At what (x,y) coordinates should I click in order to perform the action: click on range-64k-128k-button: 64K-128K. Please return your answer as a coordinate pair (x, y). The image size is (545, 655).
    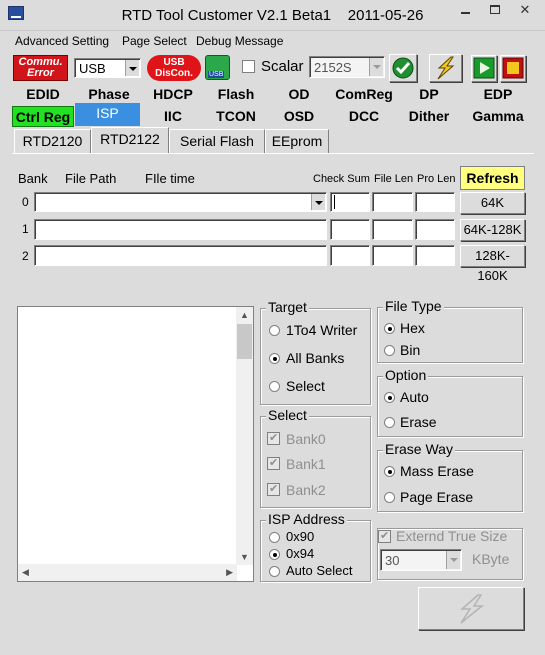
    Looking at the image, I should click on (492, 230).